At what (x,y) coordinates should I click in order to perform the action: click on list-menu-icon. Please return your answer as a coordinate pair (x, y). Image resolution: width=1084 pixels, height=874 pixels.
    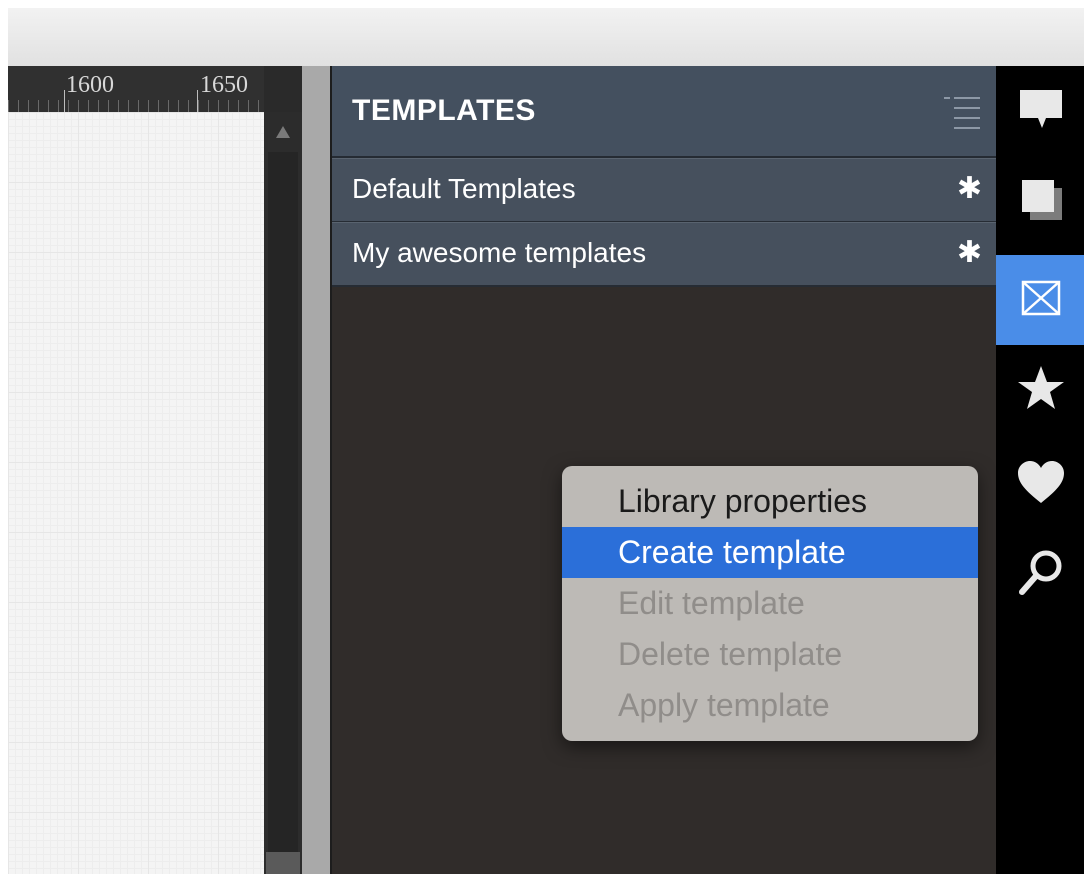
    Looking at the image, I should click on (962, 112).